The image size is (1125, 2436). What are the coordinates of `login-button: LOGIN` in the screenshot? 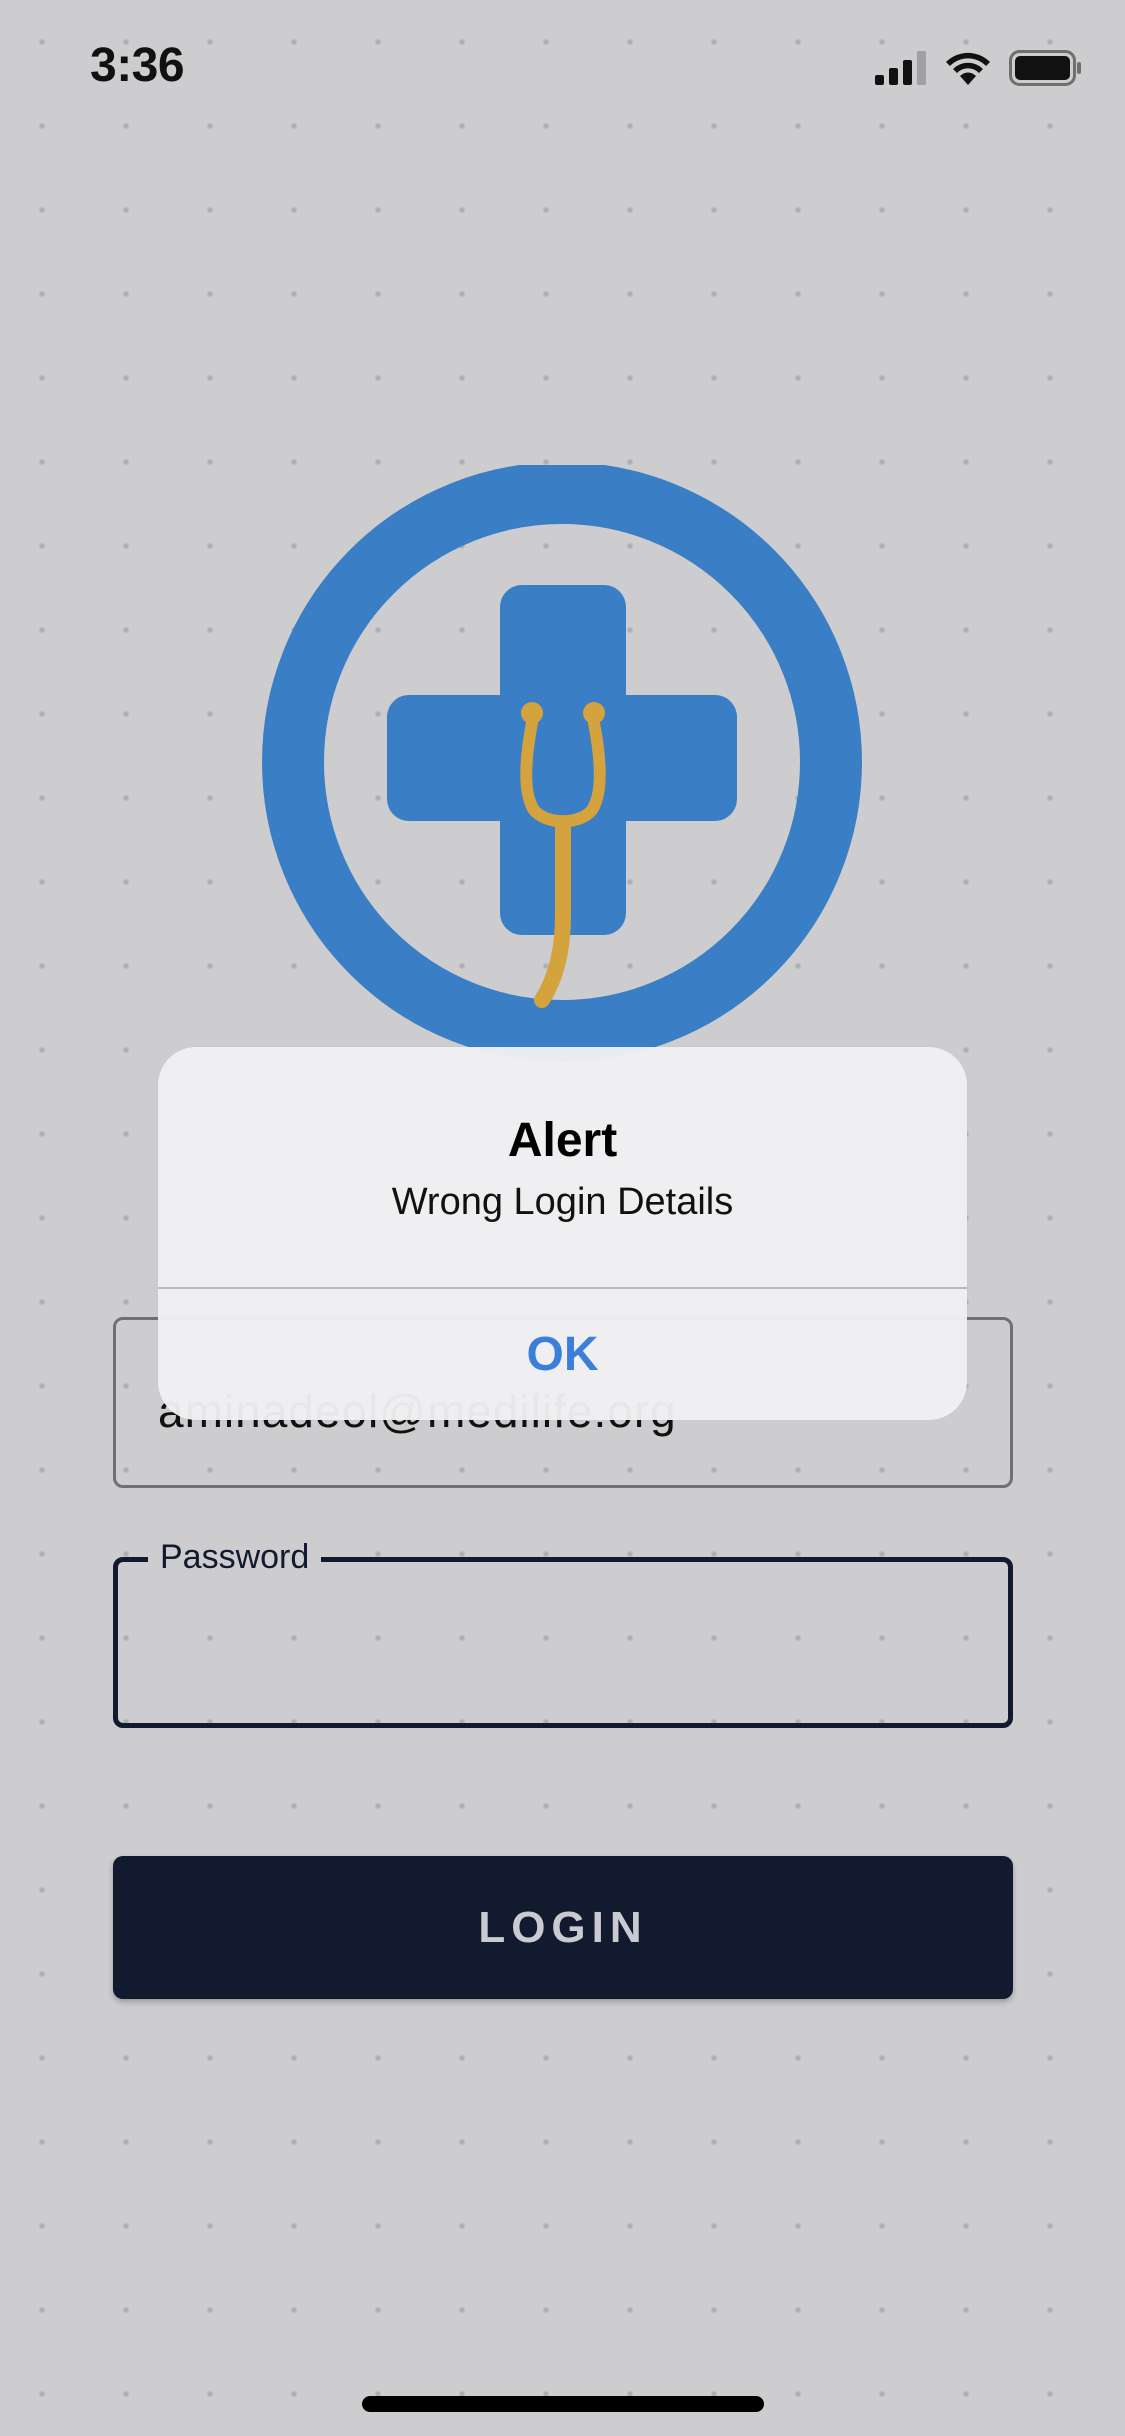 It's located at (563, 1927).